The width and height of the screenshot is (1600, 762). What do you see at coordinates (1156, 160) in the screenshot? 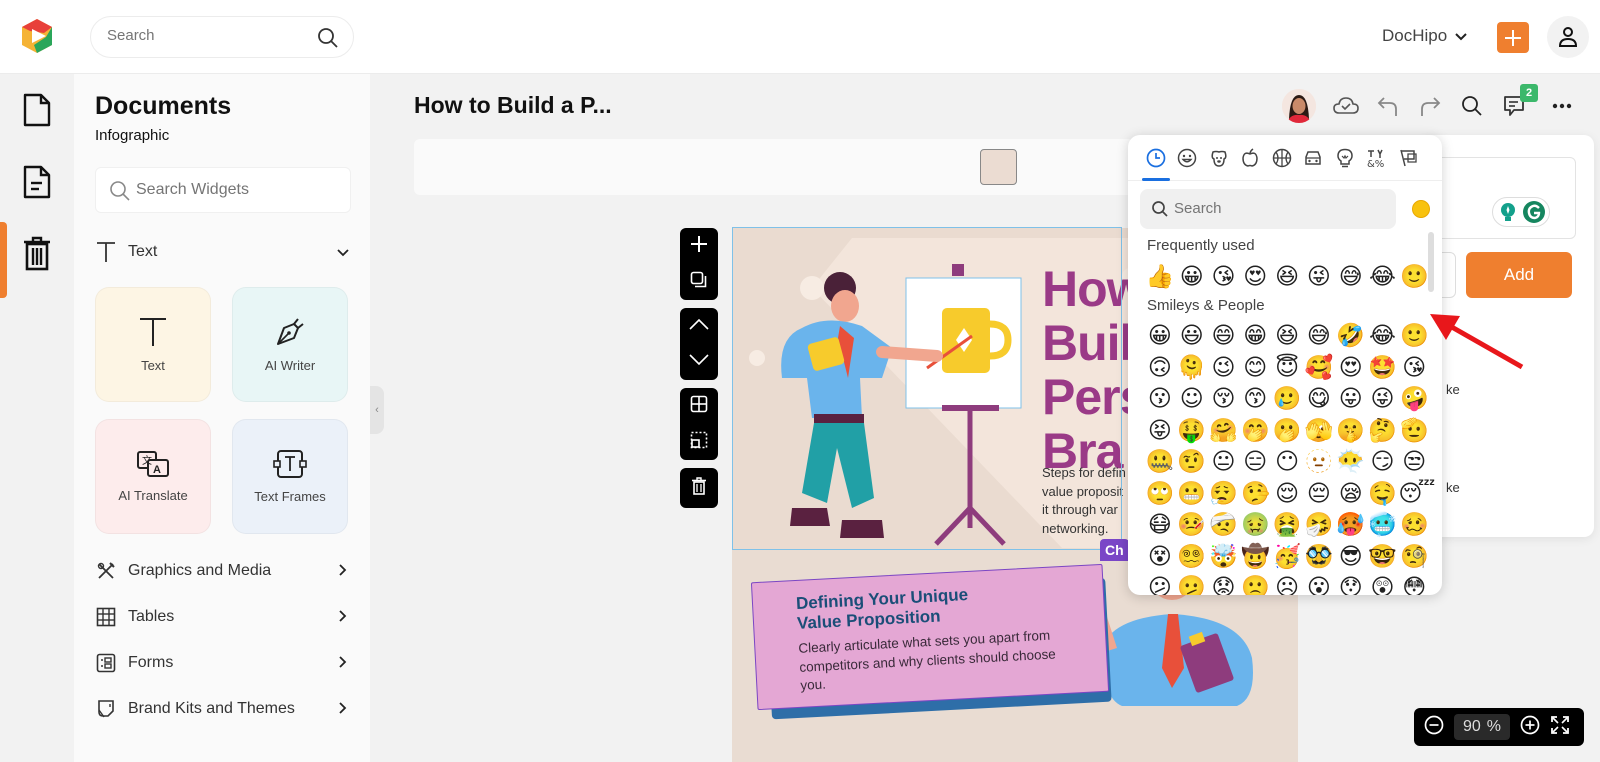
I see `emoji-tab-recent` at bounding box center [1156, 160].